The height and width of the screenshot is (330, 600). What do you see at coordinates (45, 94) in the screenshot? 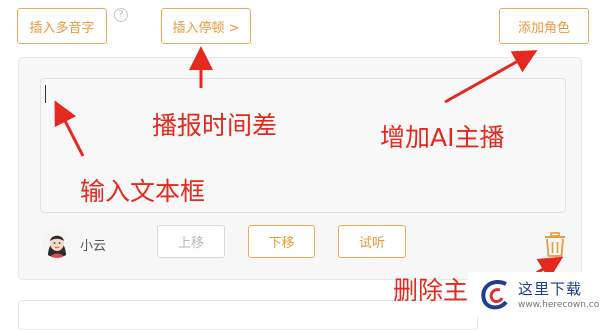
I see `text-caret` at bounding box center [45, 94].